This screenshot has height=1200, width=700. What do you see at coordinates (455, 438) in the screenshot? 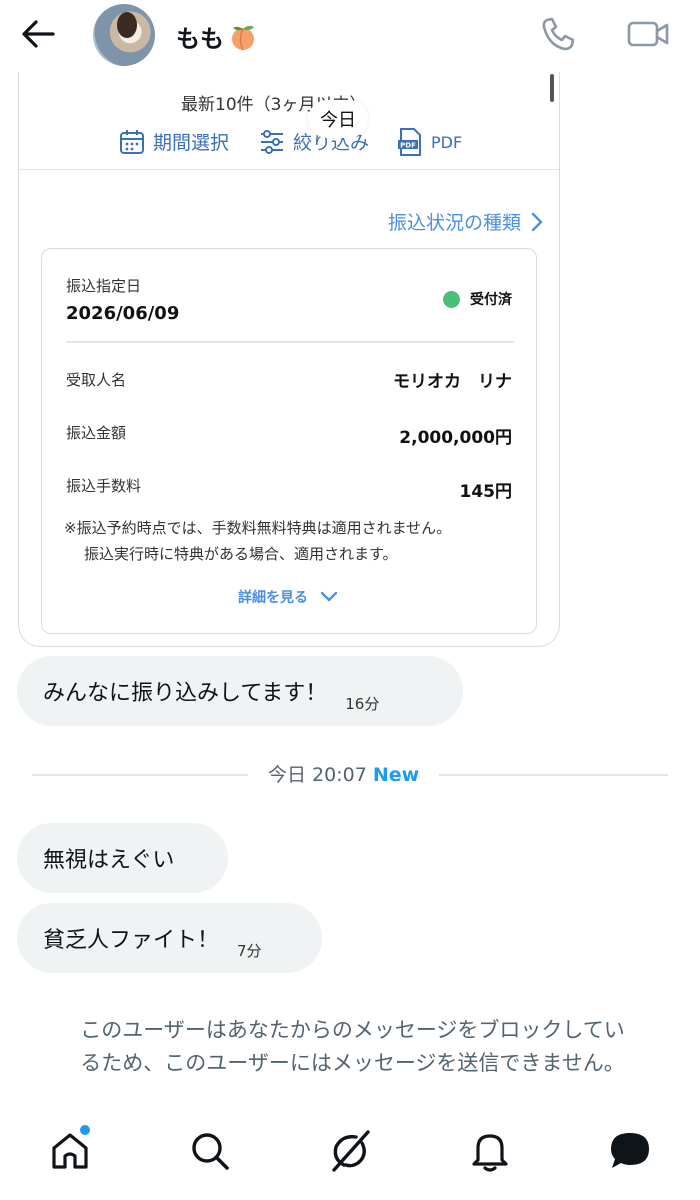
I see `amount-value: 2,000,000円` at bounding box center [455, 438].